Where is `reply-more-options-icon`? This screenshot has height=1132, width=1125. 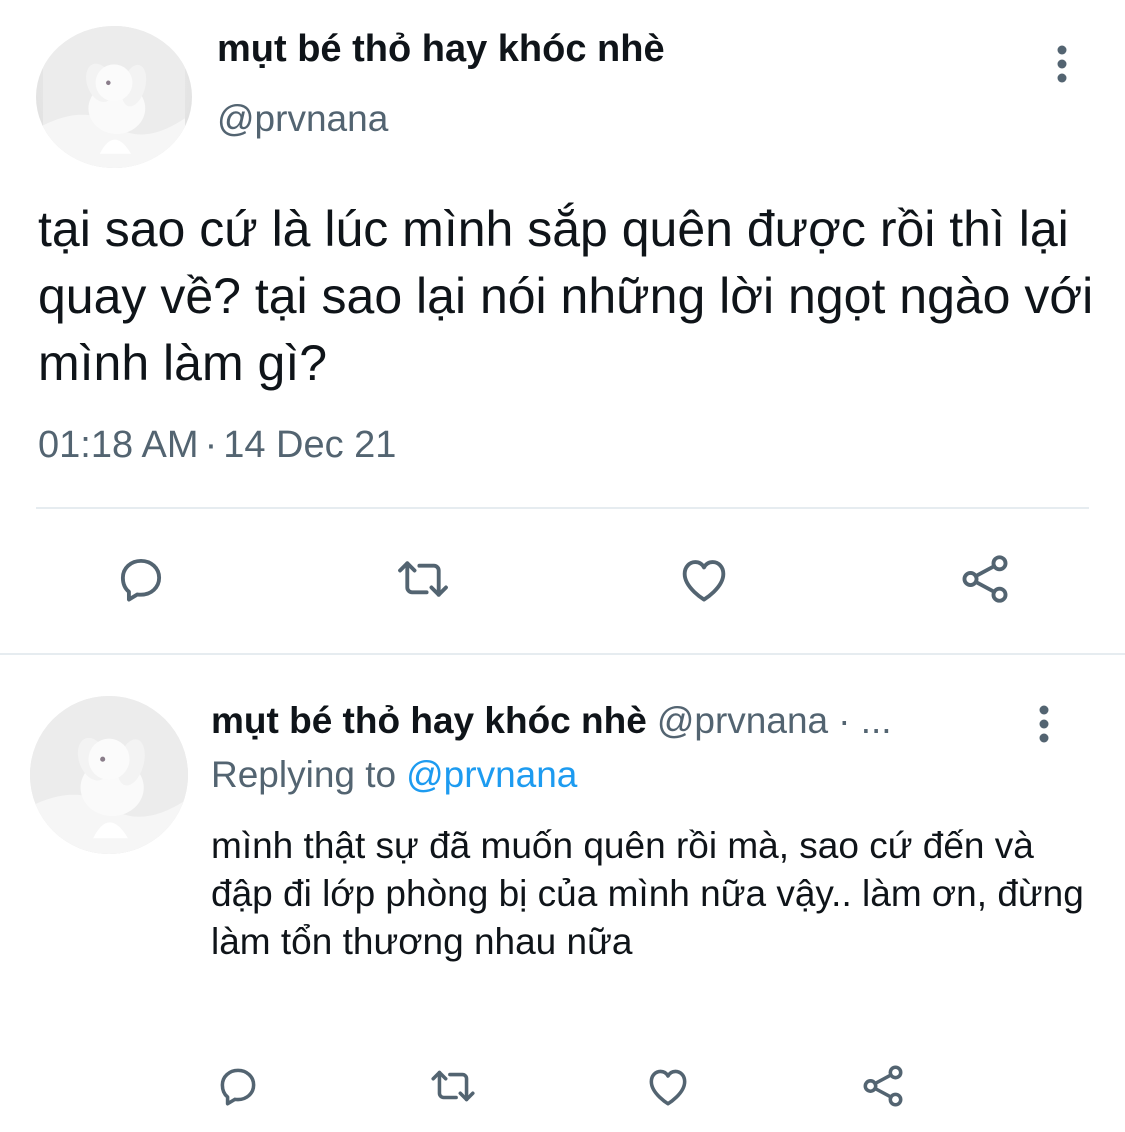 reply-more-options-icon is located at coordinates (1044, 724).